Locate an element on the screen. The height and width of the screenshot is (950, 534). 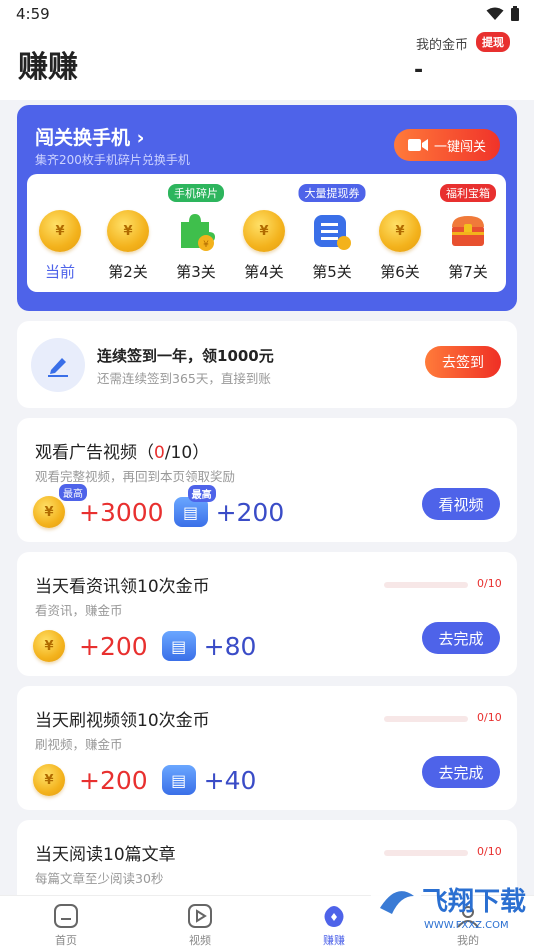
signin-card: 连续签到一年，领1000元 还需连续签到365天，直接到账 去签到 is located at coordinates (267, 364).